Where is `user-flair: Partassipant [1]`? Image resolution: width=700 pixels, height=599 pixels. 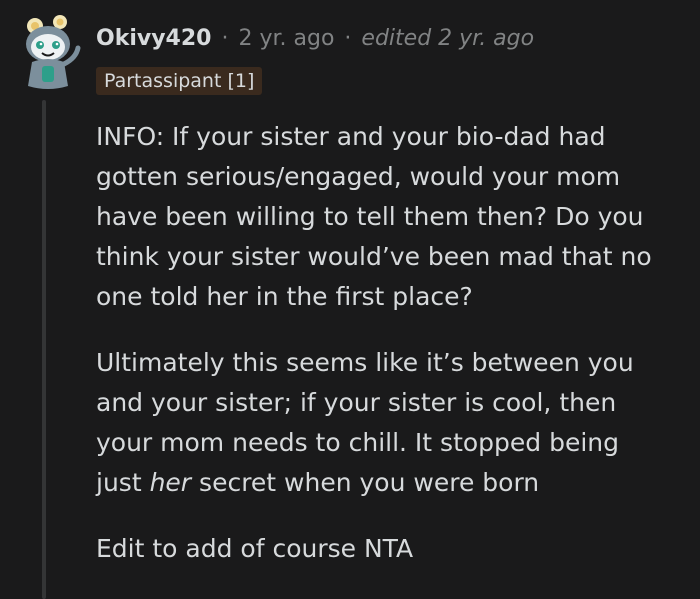
user-flair: Partassipant [1] is located at coordinates (179, 81).